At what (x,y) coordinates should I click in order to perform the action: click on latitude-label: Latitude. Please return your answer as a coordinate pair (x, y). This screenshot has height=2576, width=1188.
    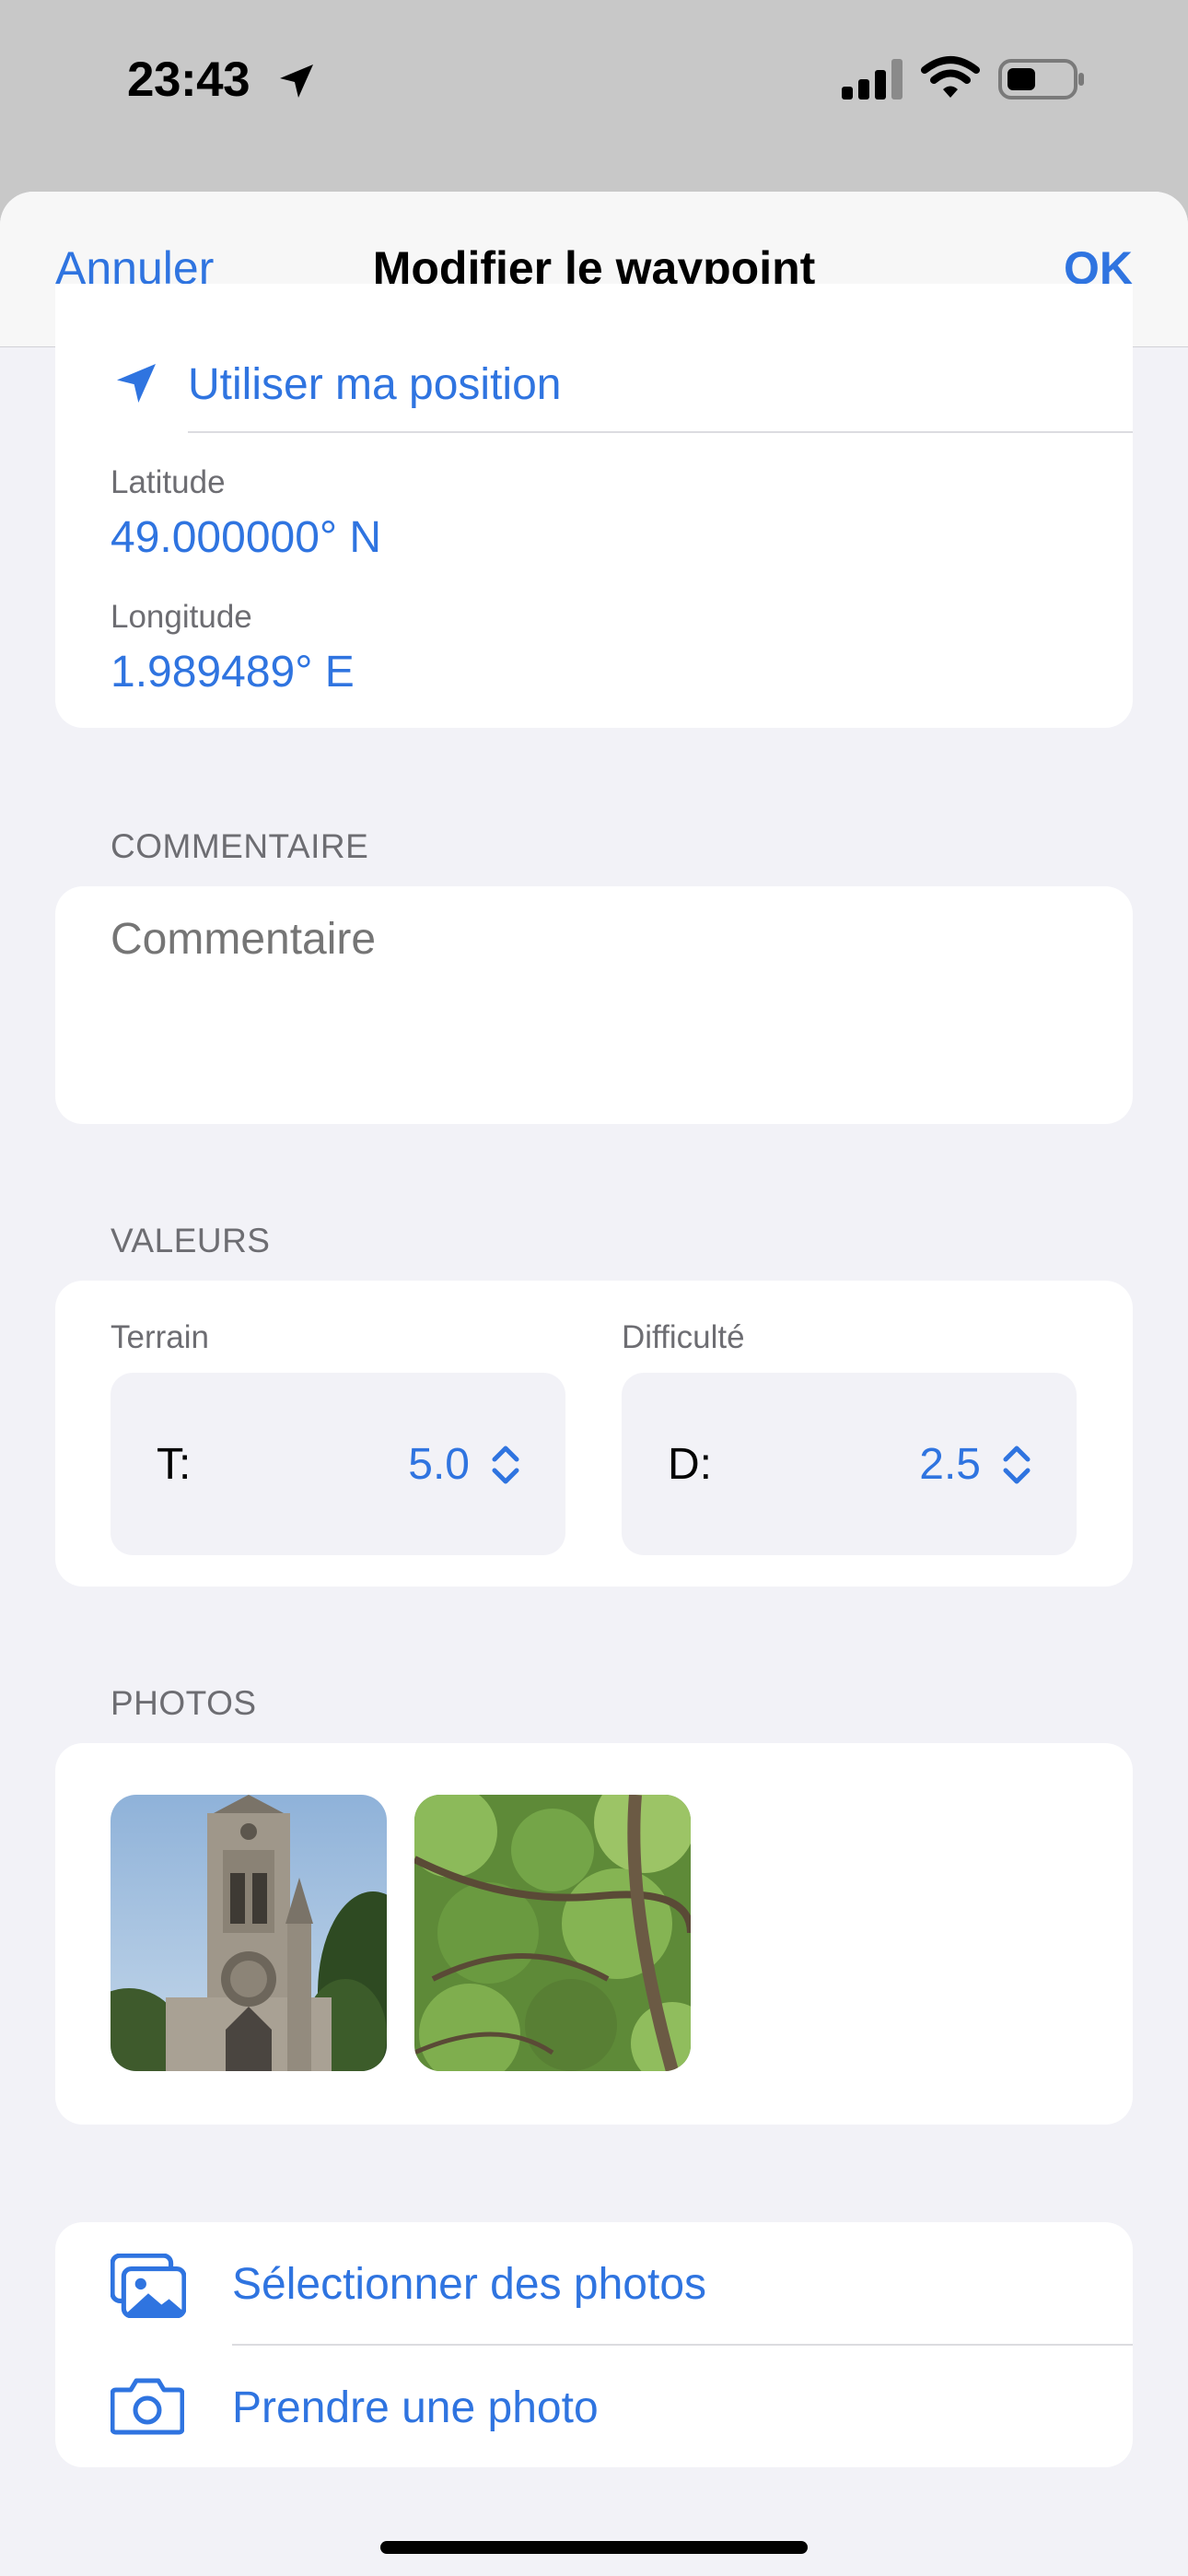
    Looking at the image, I should click on (168, 482).